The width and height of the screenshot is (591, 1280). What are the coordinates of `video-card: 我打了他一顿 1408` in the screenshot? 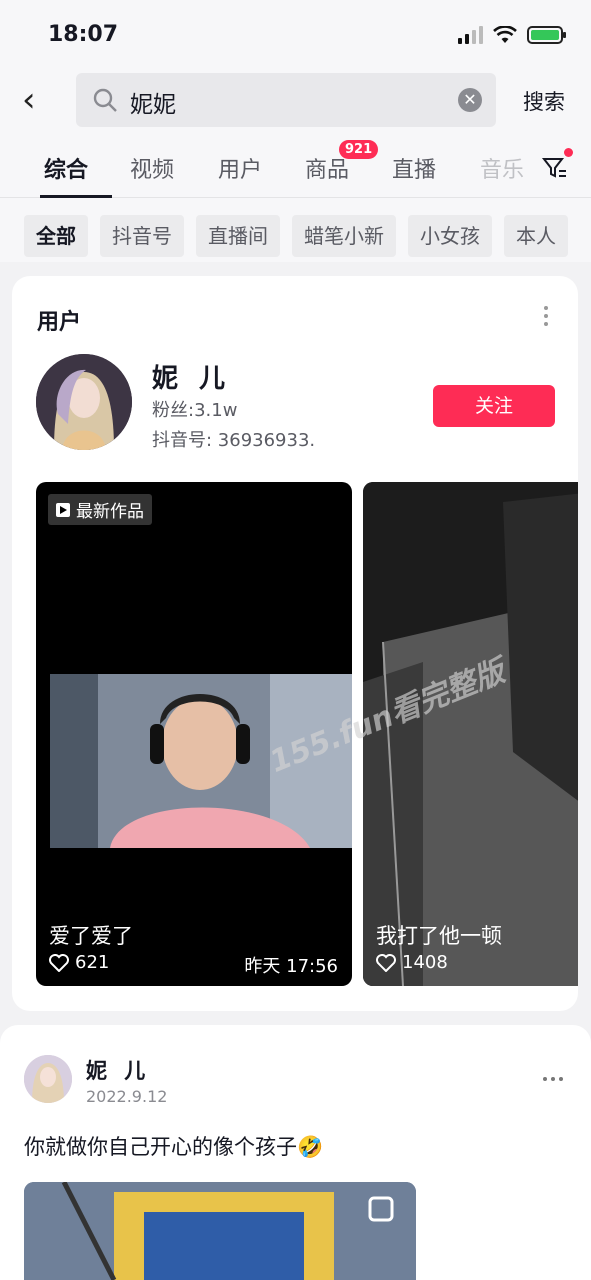 It's located at (470, 734).